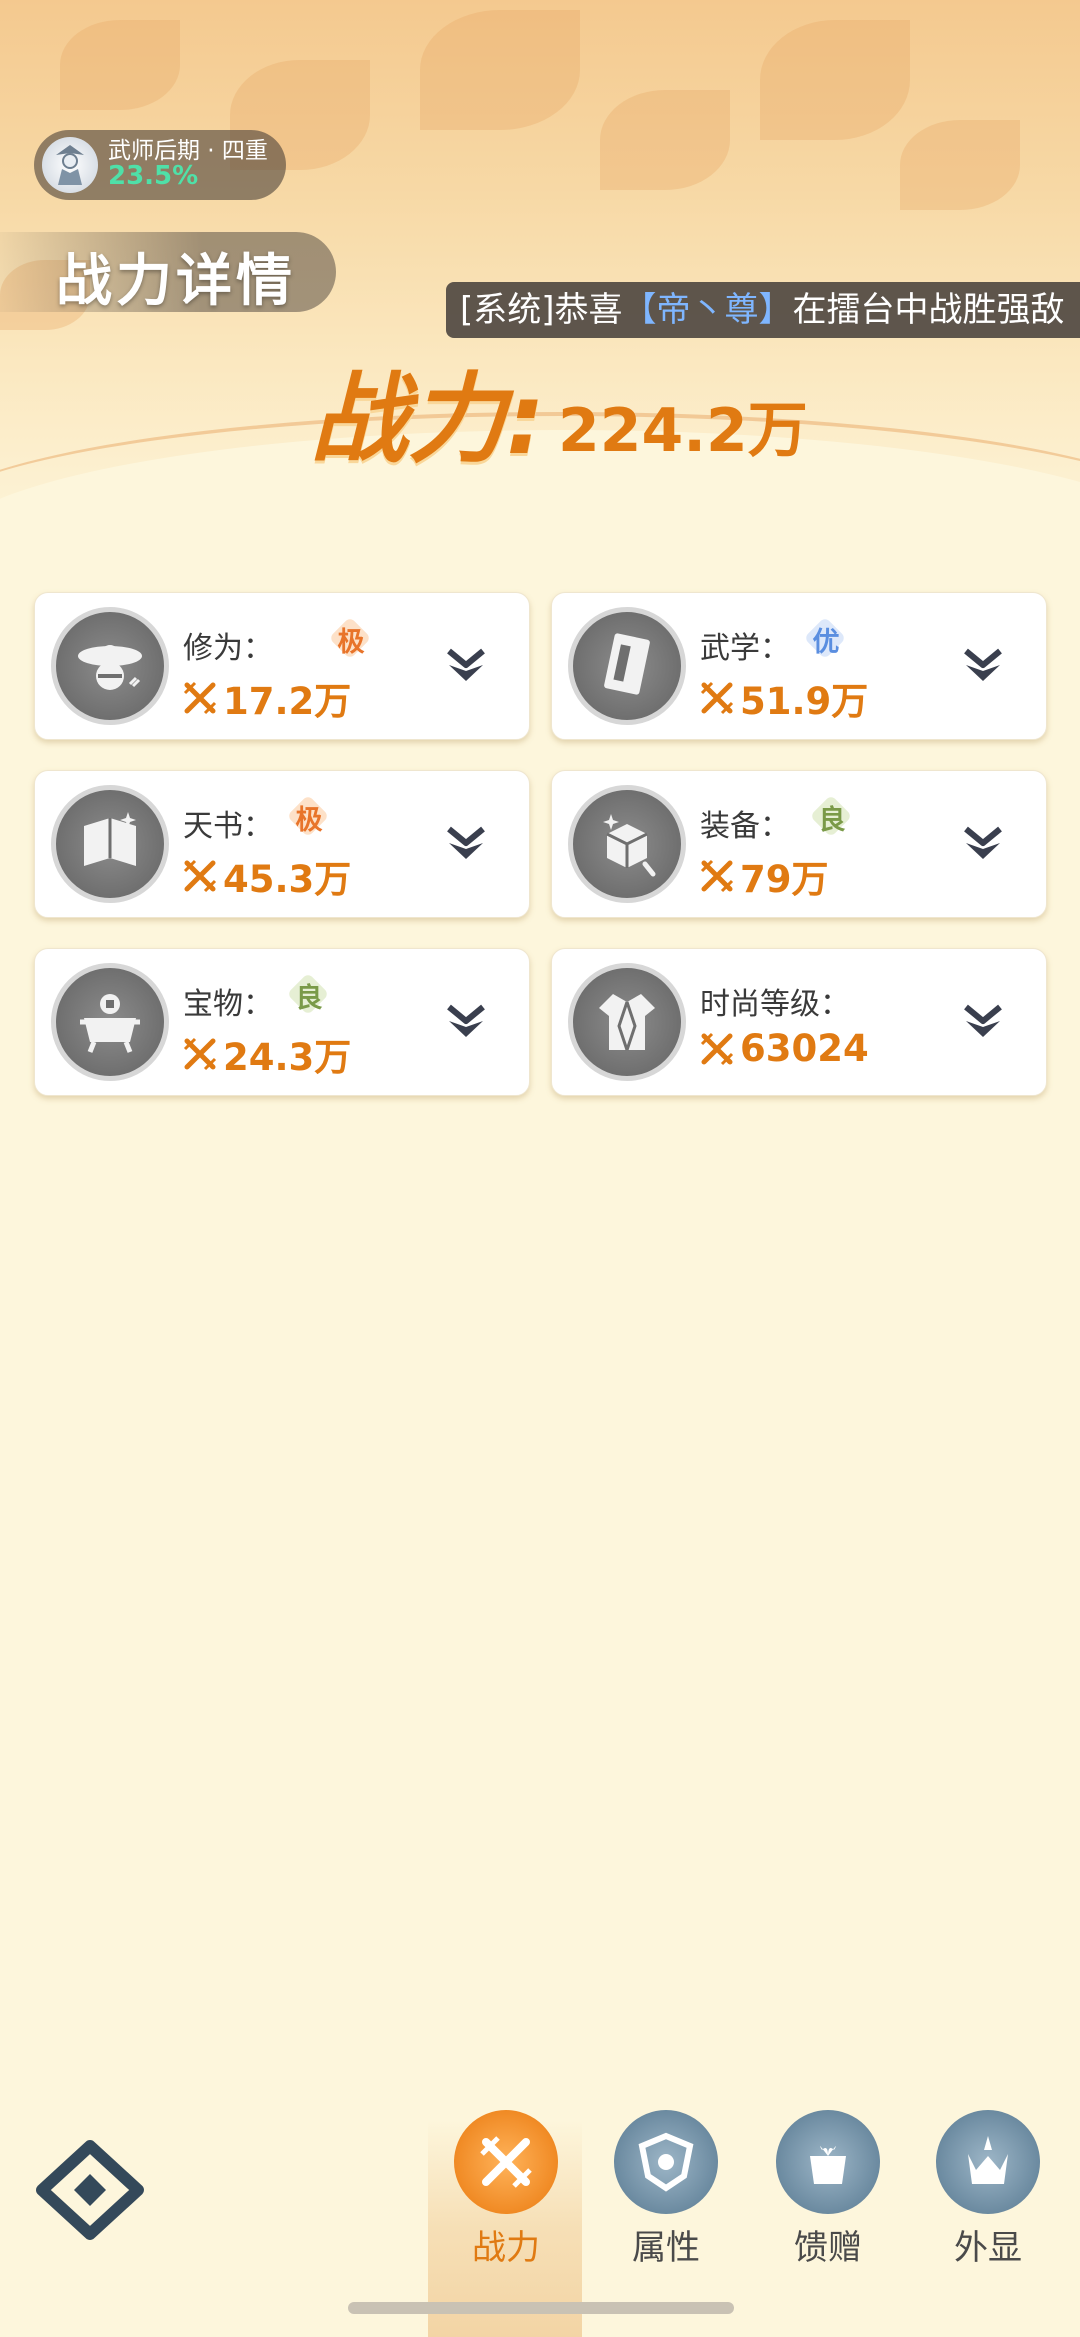 Image resolution: width=1080 pixels, height=2337 pixels. What do you see at coordinates (707, 310) in the screenshot?
I see `ticker-player: 【帝丶尊】` at bounding box center [707, 310].